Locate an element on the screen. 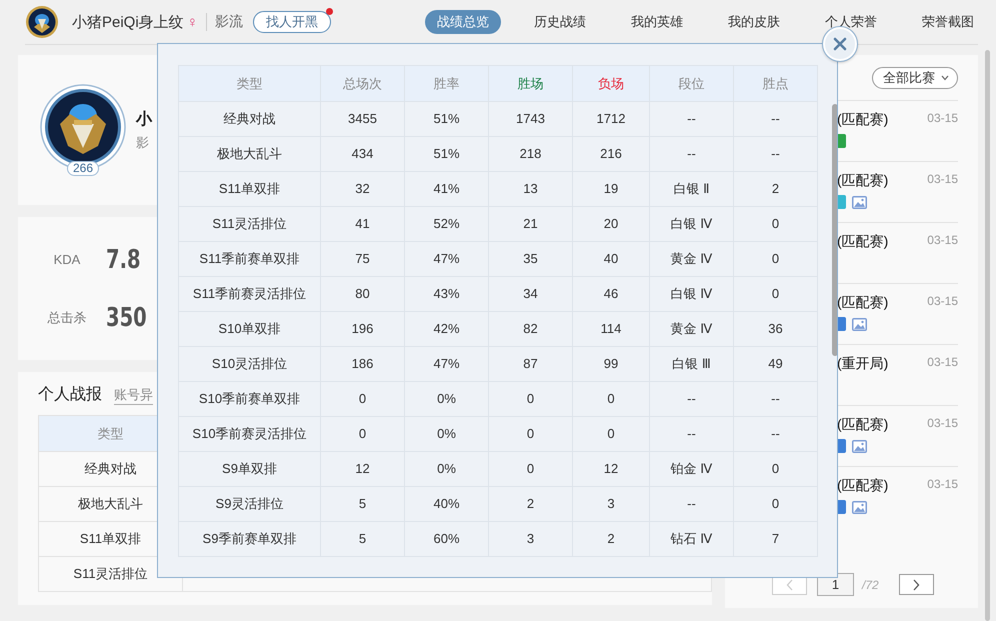  stat-value: 7.8 is located at coordinates (123, 259).